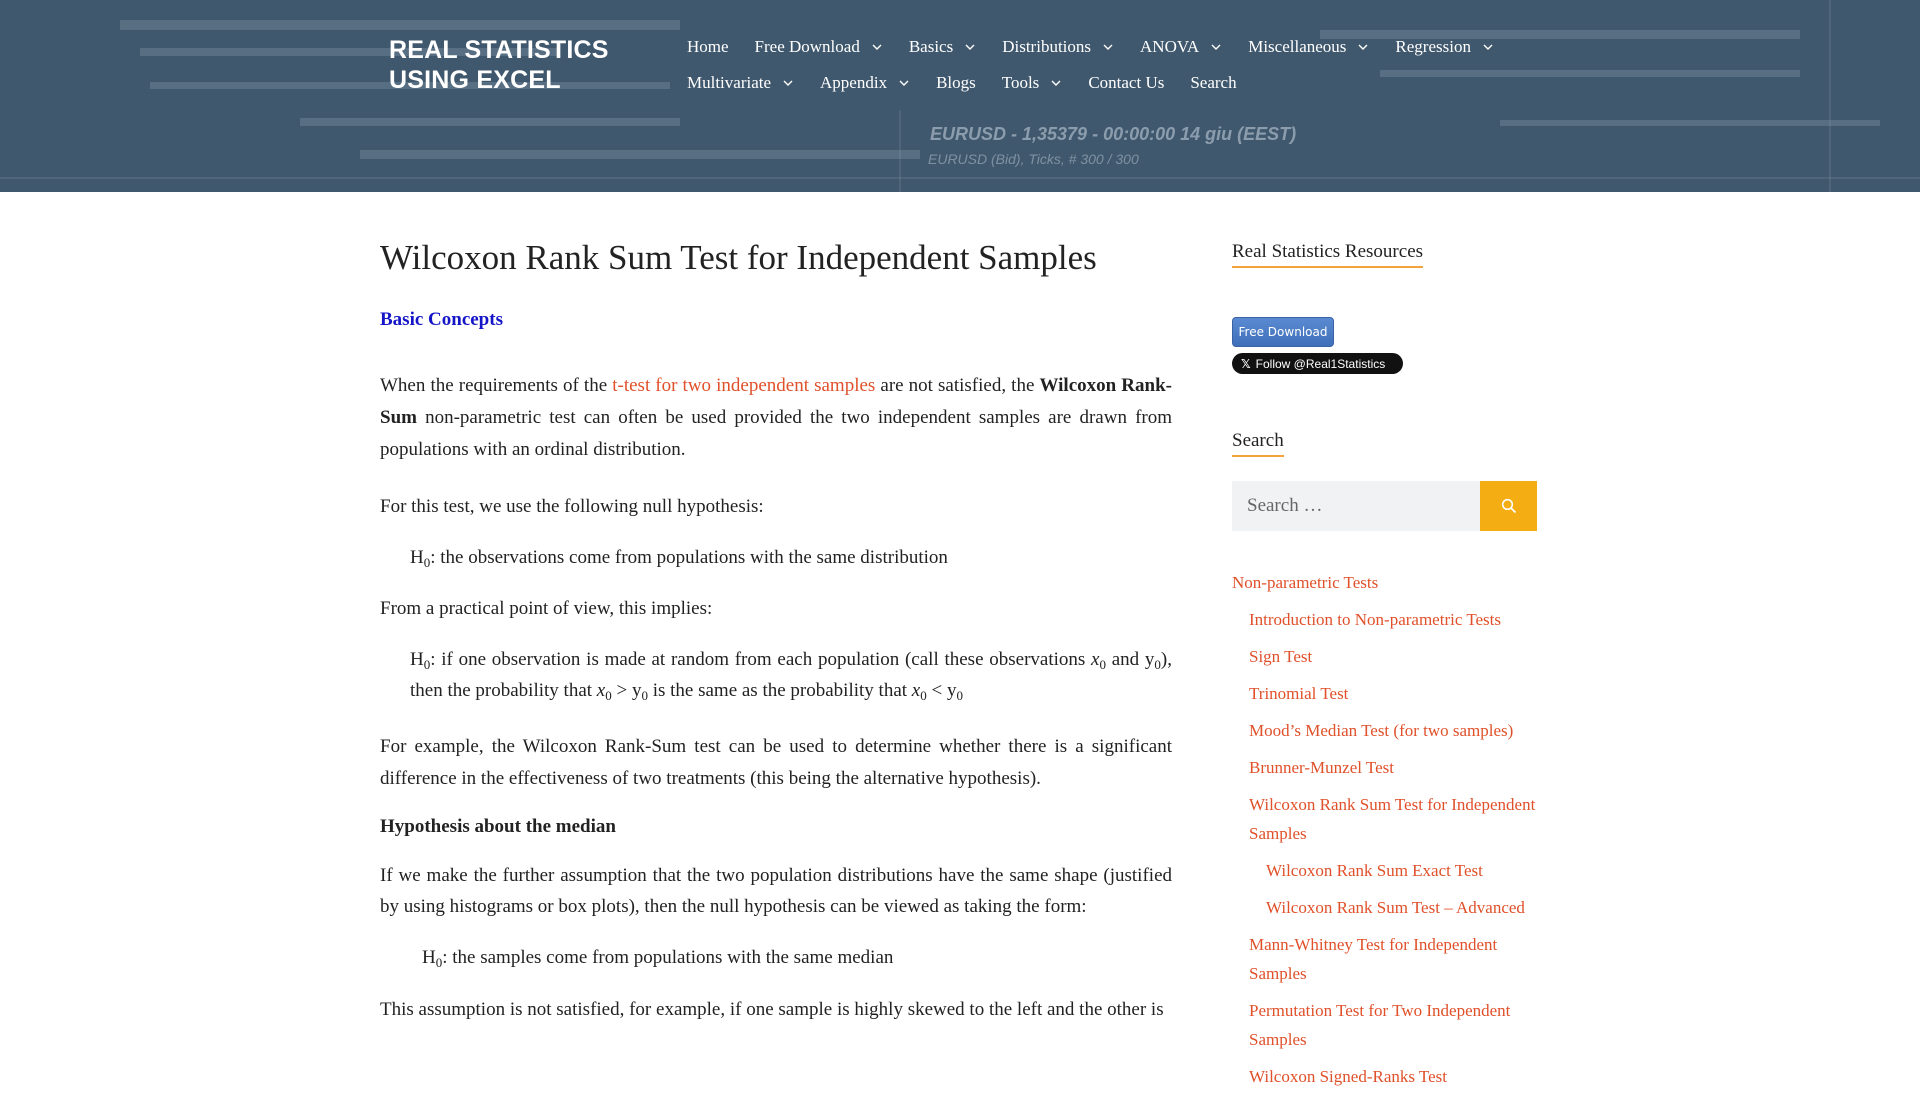 The height and width of the screenshot is (1099, 1920). I want to click on sidebar-item-moods-median-test: Mood’s Median Test (for two samples), so click(1395, 730).